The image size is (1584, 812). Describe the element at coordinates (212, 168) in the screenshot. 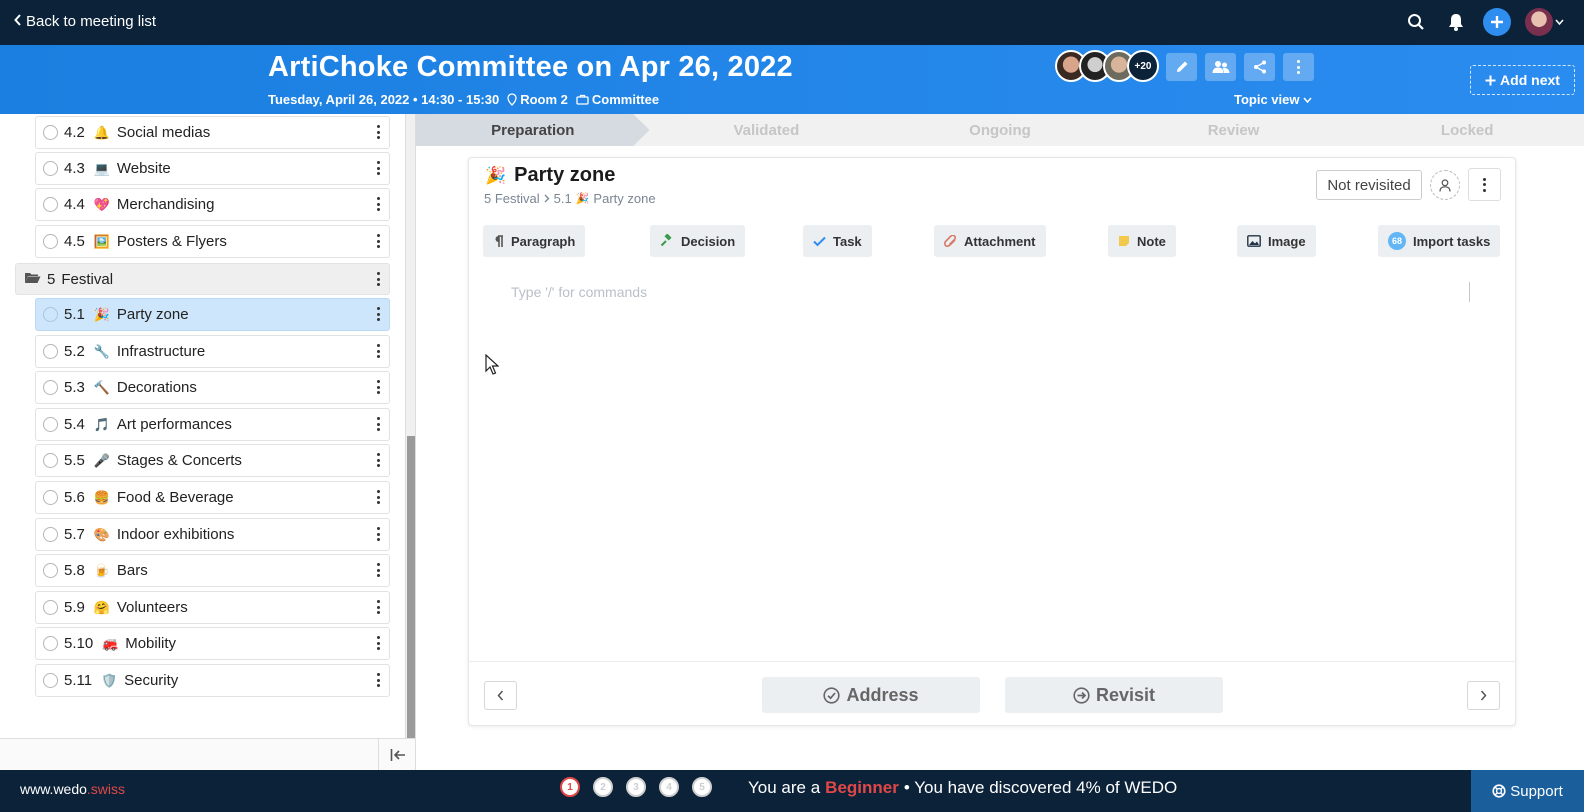

I see `topic-item: 4.3 💻 Website` at that location.